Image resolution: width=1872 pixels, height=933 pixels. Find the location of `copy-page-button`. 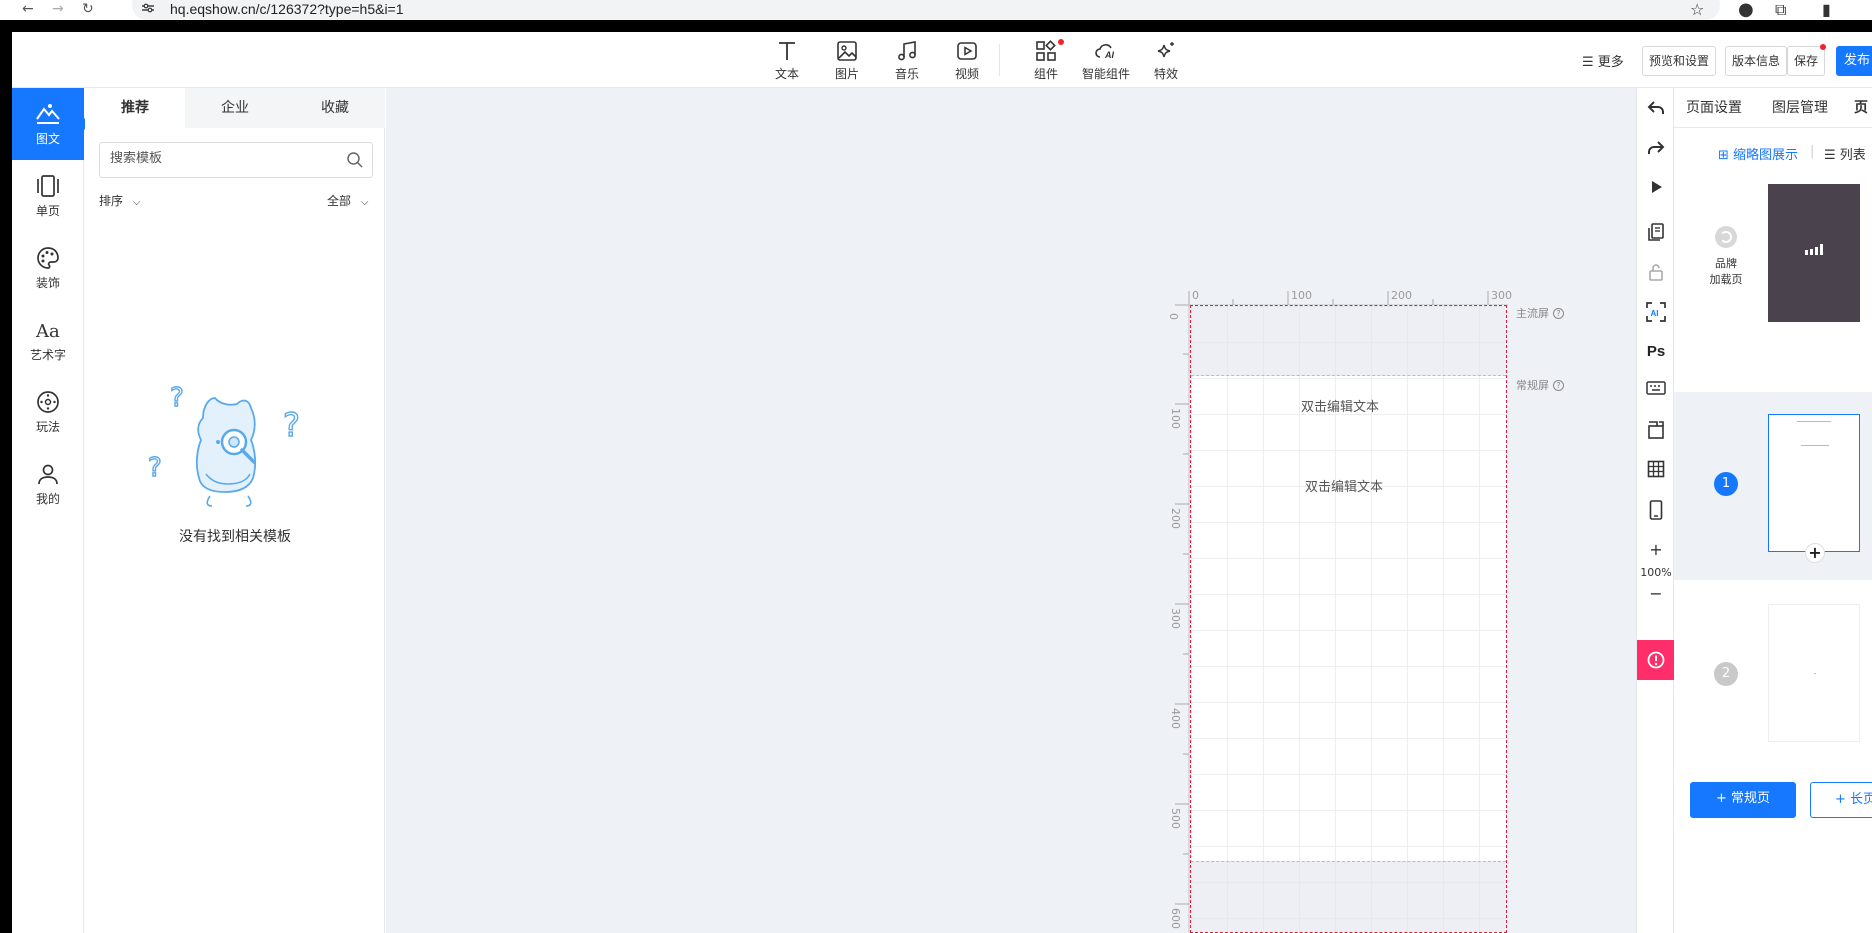

copy-page-button is located at coordinates (1656, 232).